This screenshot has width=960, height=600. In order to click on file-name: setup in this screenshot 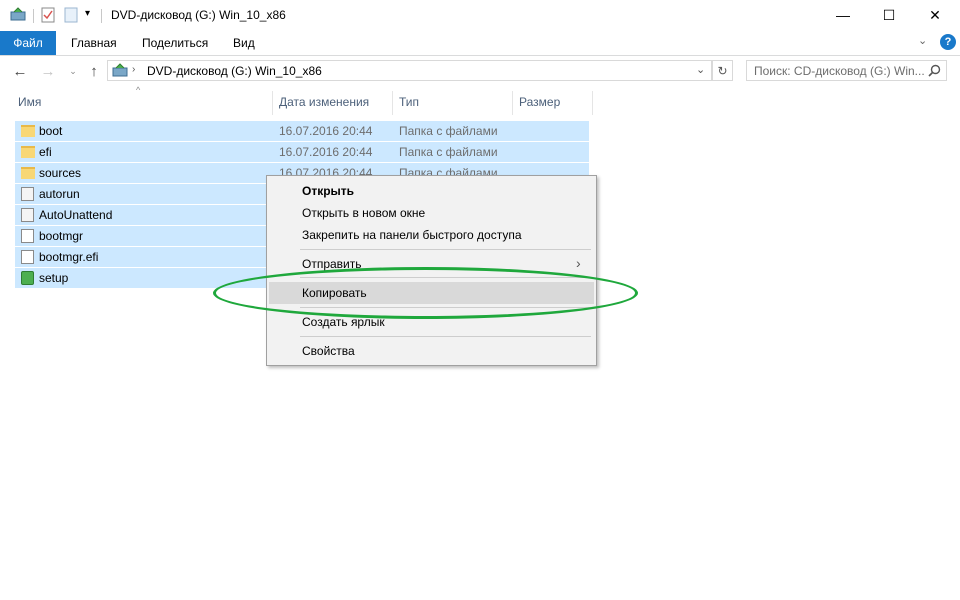, I will do `click(54, 278)`.